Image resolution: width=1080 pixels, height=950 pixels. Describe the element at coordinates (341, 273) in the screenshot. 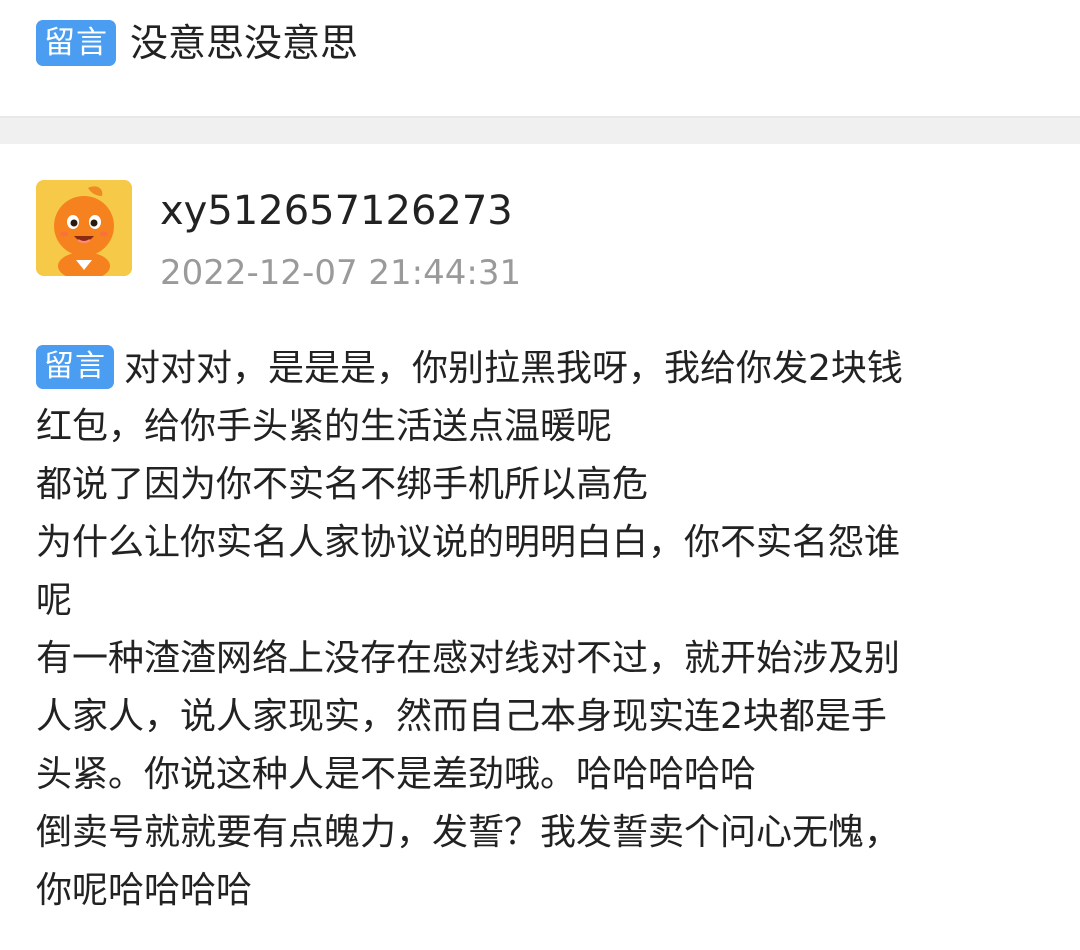

I see `post-timestamp: 2022-12-07 21:44:31` at that location.